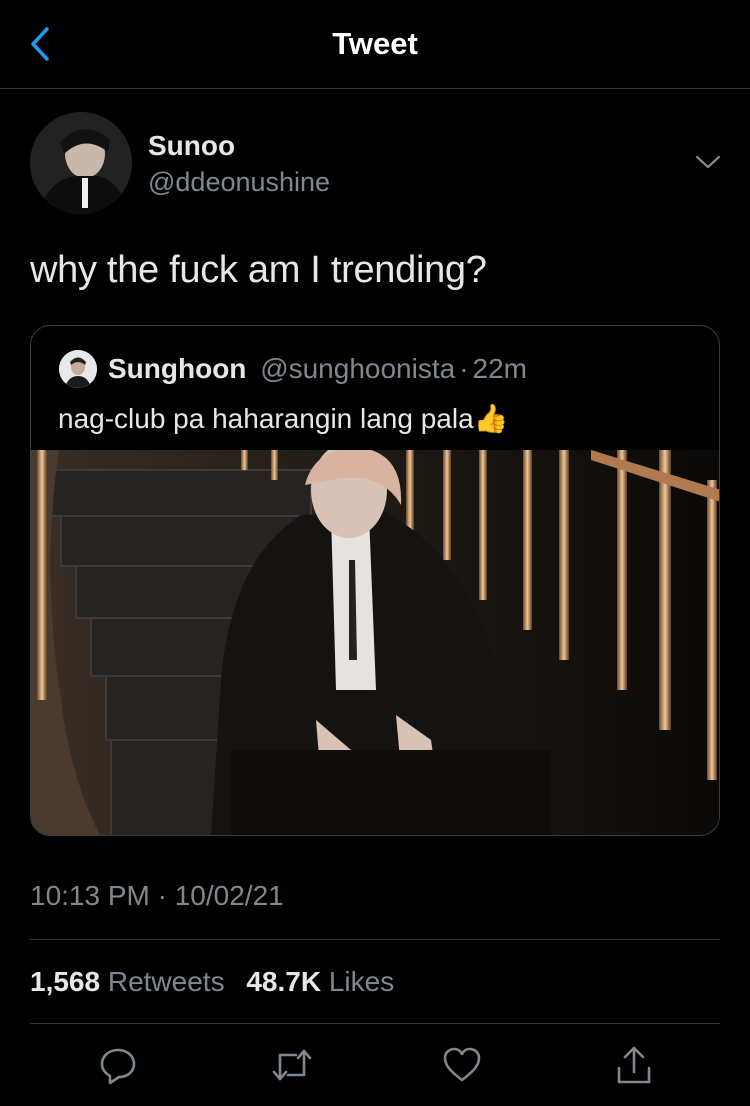 This screenshot has height=1106, width=750. Describe the element at coordinates (191, 146) in the screenshot. I see `author-name: Sunoo` at that location.